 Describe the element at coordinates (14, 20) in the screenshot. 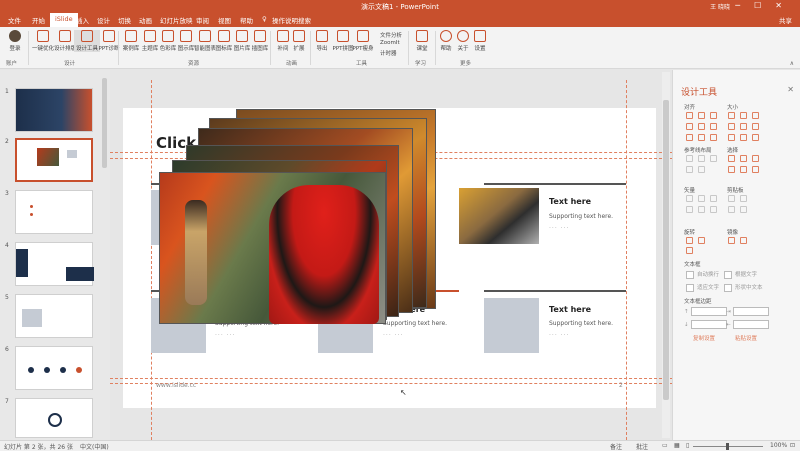

I see `tab-file: 文件` at that location.